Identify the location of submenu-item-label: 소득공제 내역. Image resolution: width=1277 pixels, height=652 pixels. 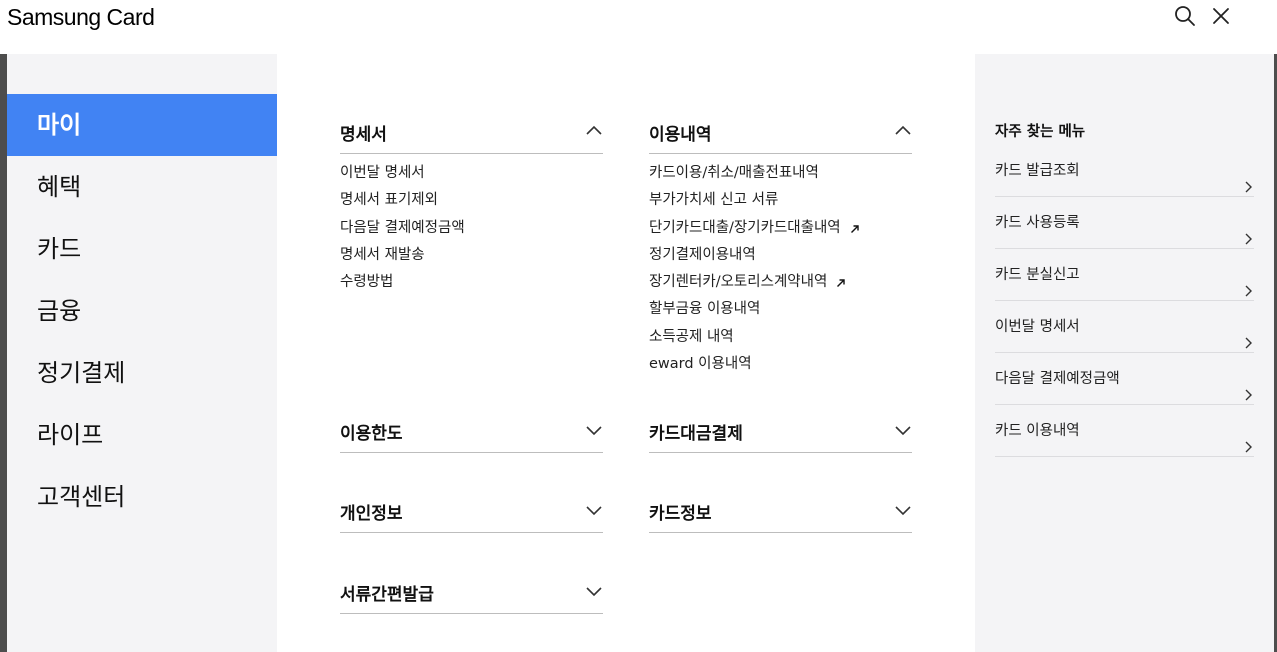
(691, 336).